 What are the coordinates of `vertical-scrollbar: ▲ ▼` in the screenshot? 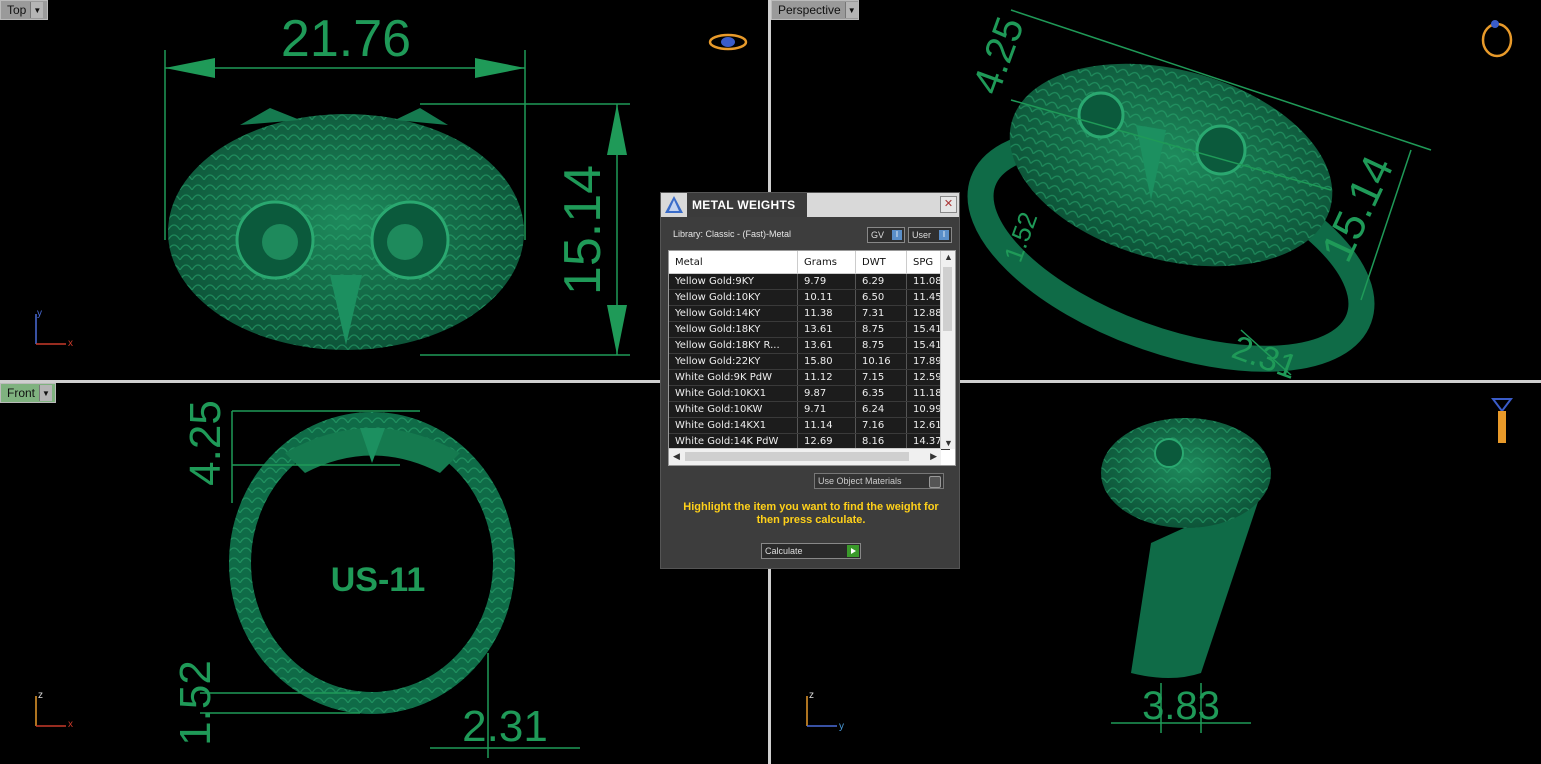 It's located at (947, 350).